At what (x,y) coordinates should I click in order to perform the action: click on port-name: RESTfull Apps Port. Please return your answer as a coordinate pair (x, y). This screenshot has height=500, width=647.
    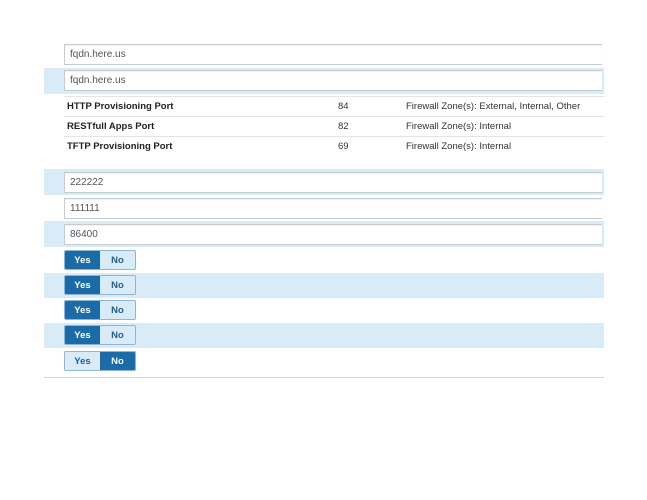
    Looking at the image, I should click on (199, 126).